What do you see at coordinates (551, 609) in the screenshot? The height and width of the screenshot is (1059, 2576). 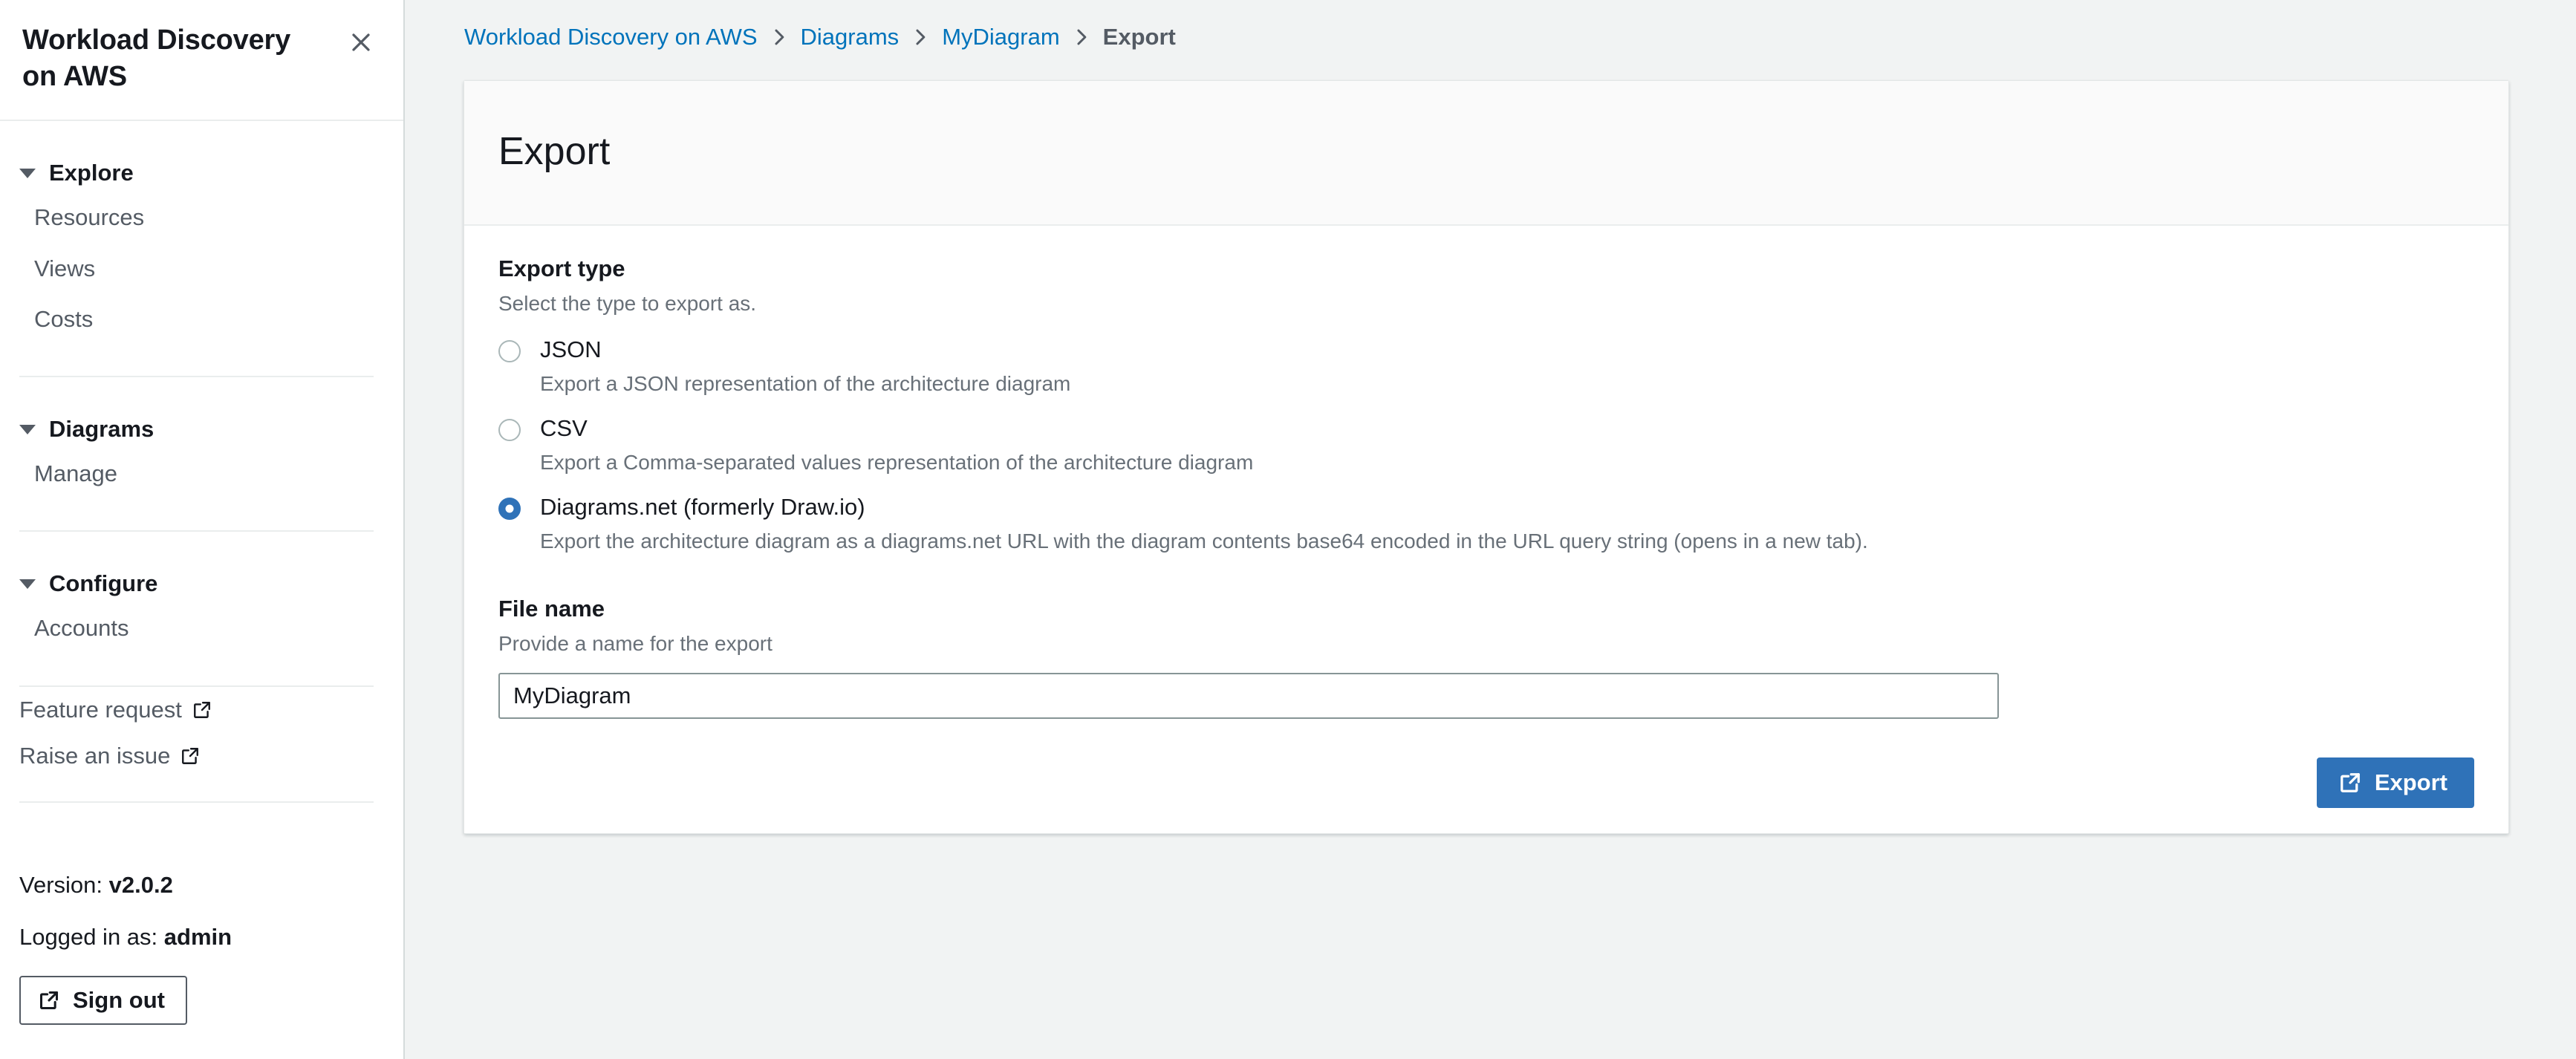 I see `file-name-label: File name` at bounding box center [551, 609].